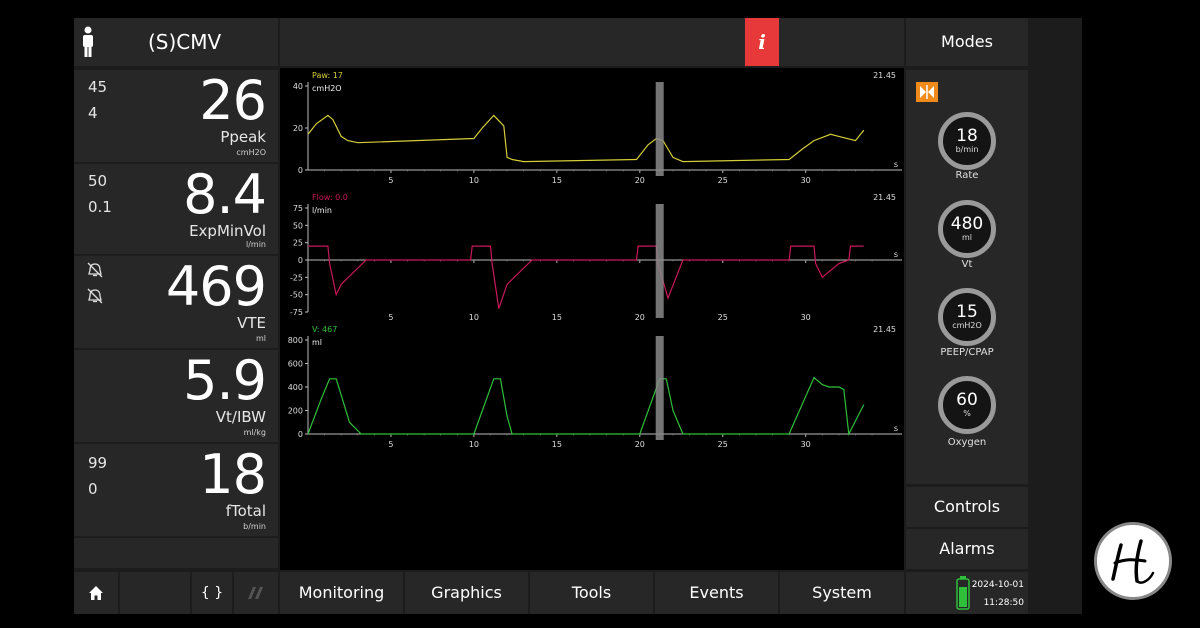 Image resolution: width=1200 pixels, height=628 pixels. I want to click on pressure-y-tick-label: 40, so click(298, 86).